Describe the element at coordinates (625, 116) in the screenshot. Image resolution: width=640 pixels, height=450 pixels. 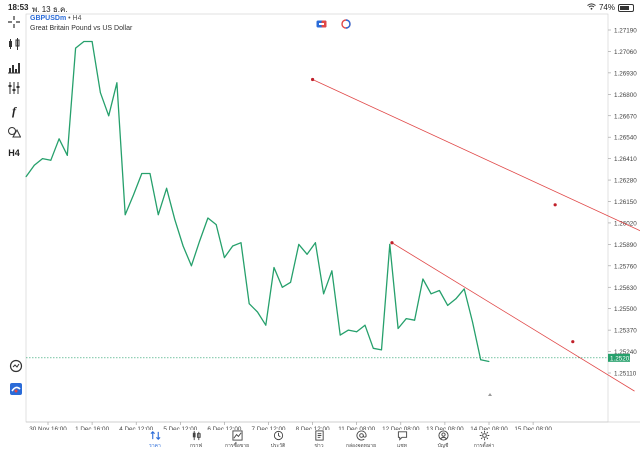
I see `price-label: 1.26670` at that location.